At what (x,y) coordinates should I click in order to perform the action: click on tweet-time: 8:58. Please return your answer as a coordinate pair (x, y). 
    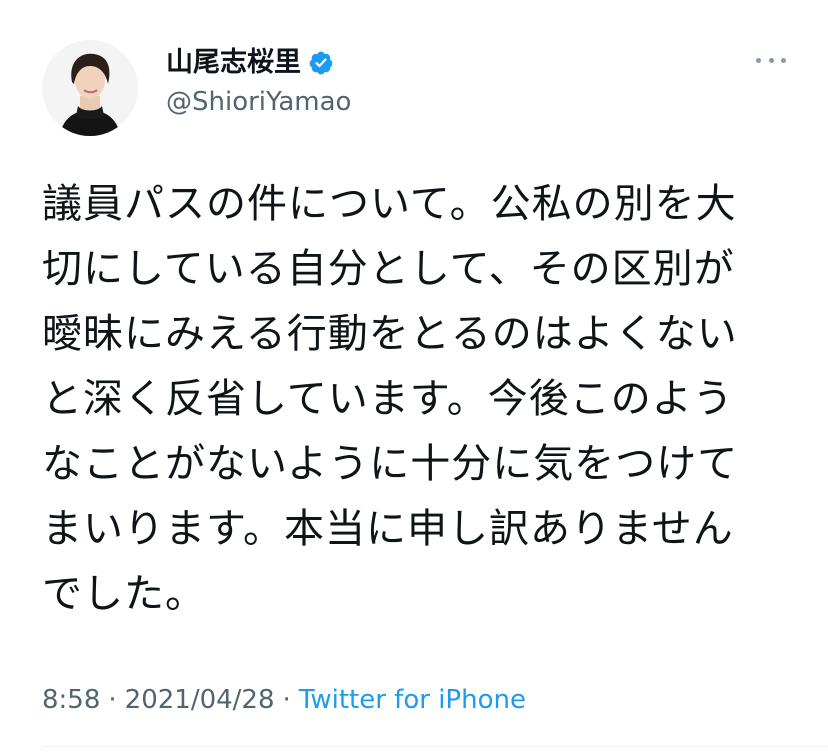
    Looking at the image, I should click on (71, 700).